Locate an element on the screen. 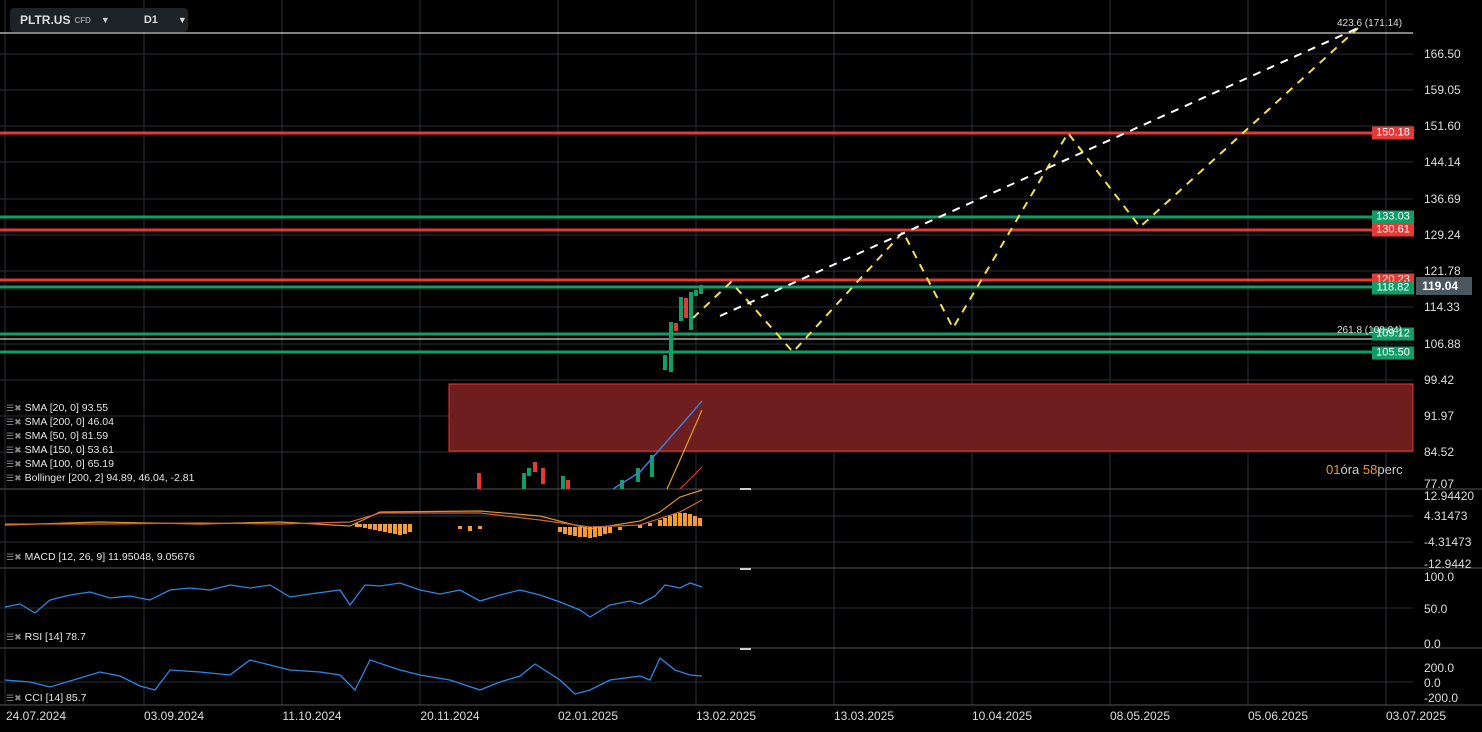 This screenshot has height=732, width=1482. symbol-selector: PLTR.US CFD ▼ D1 ▼ is located at coordinates (99, 20).